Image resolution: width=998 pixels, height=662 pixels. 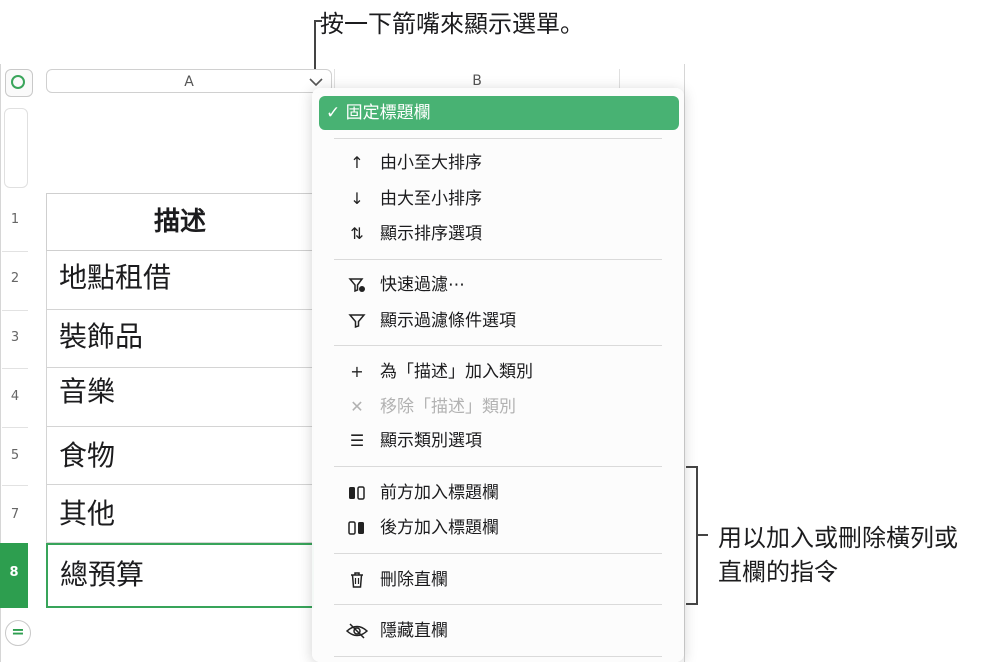 I want to click on row-number: 4, so click(x=15, y=396).